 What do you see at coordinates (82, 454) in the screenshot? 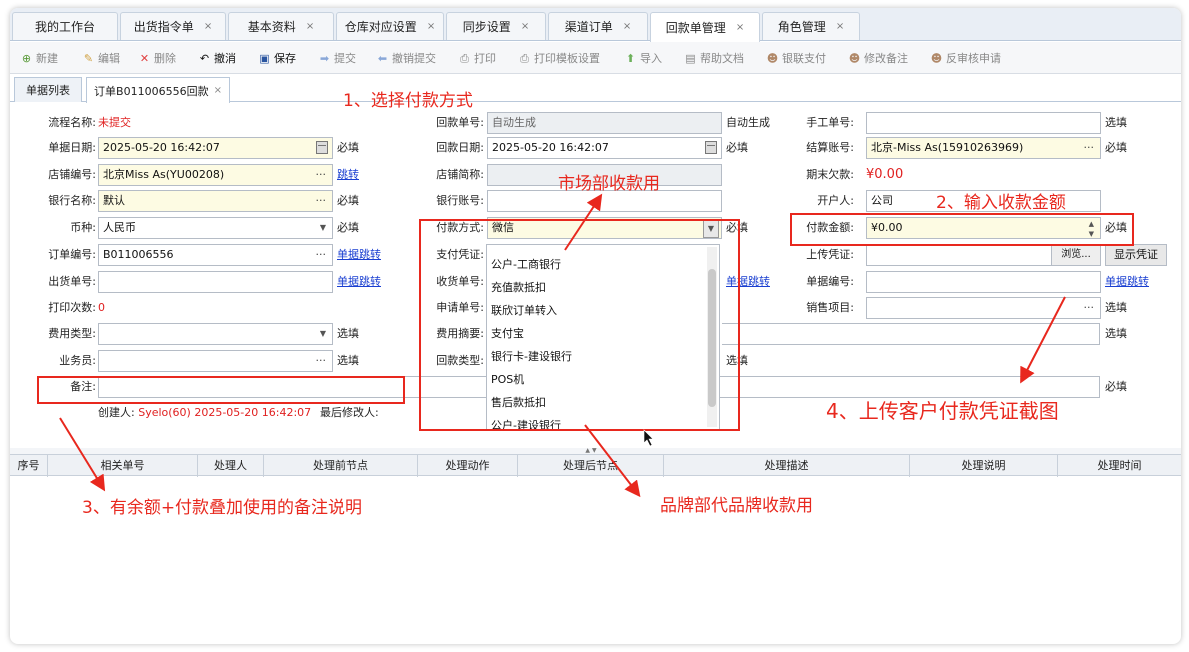
I see `arrow-to-remark` at bounding box center [82, 454].